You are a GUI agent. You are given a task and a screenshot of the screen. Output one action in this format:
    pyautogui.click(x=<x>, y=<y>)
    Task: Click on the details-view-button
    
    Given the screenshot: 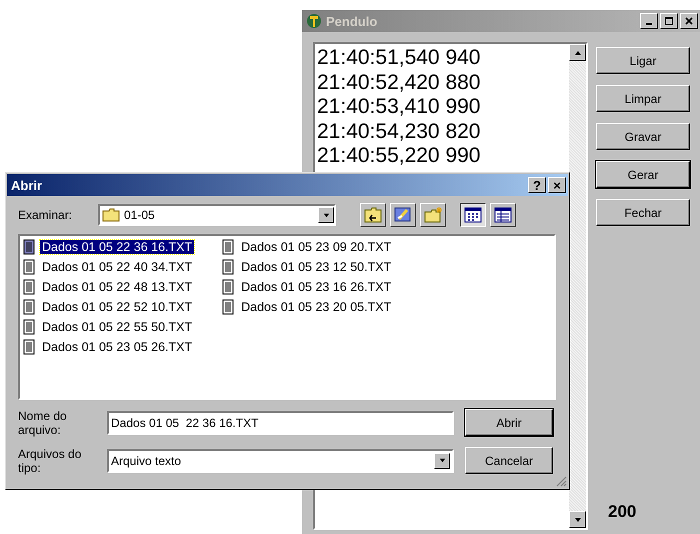 What is the action you would take?
    pyautogui.click(x=503, y=215)
    